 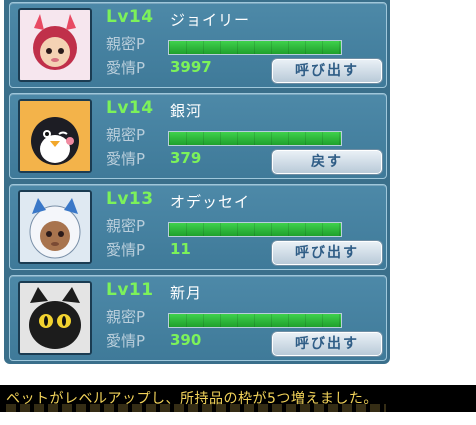 I want to click on pet-level: Lv11, so click(x=130, y=290).